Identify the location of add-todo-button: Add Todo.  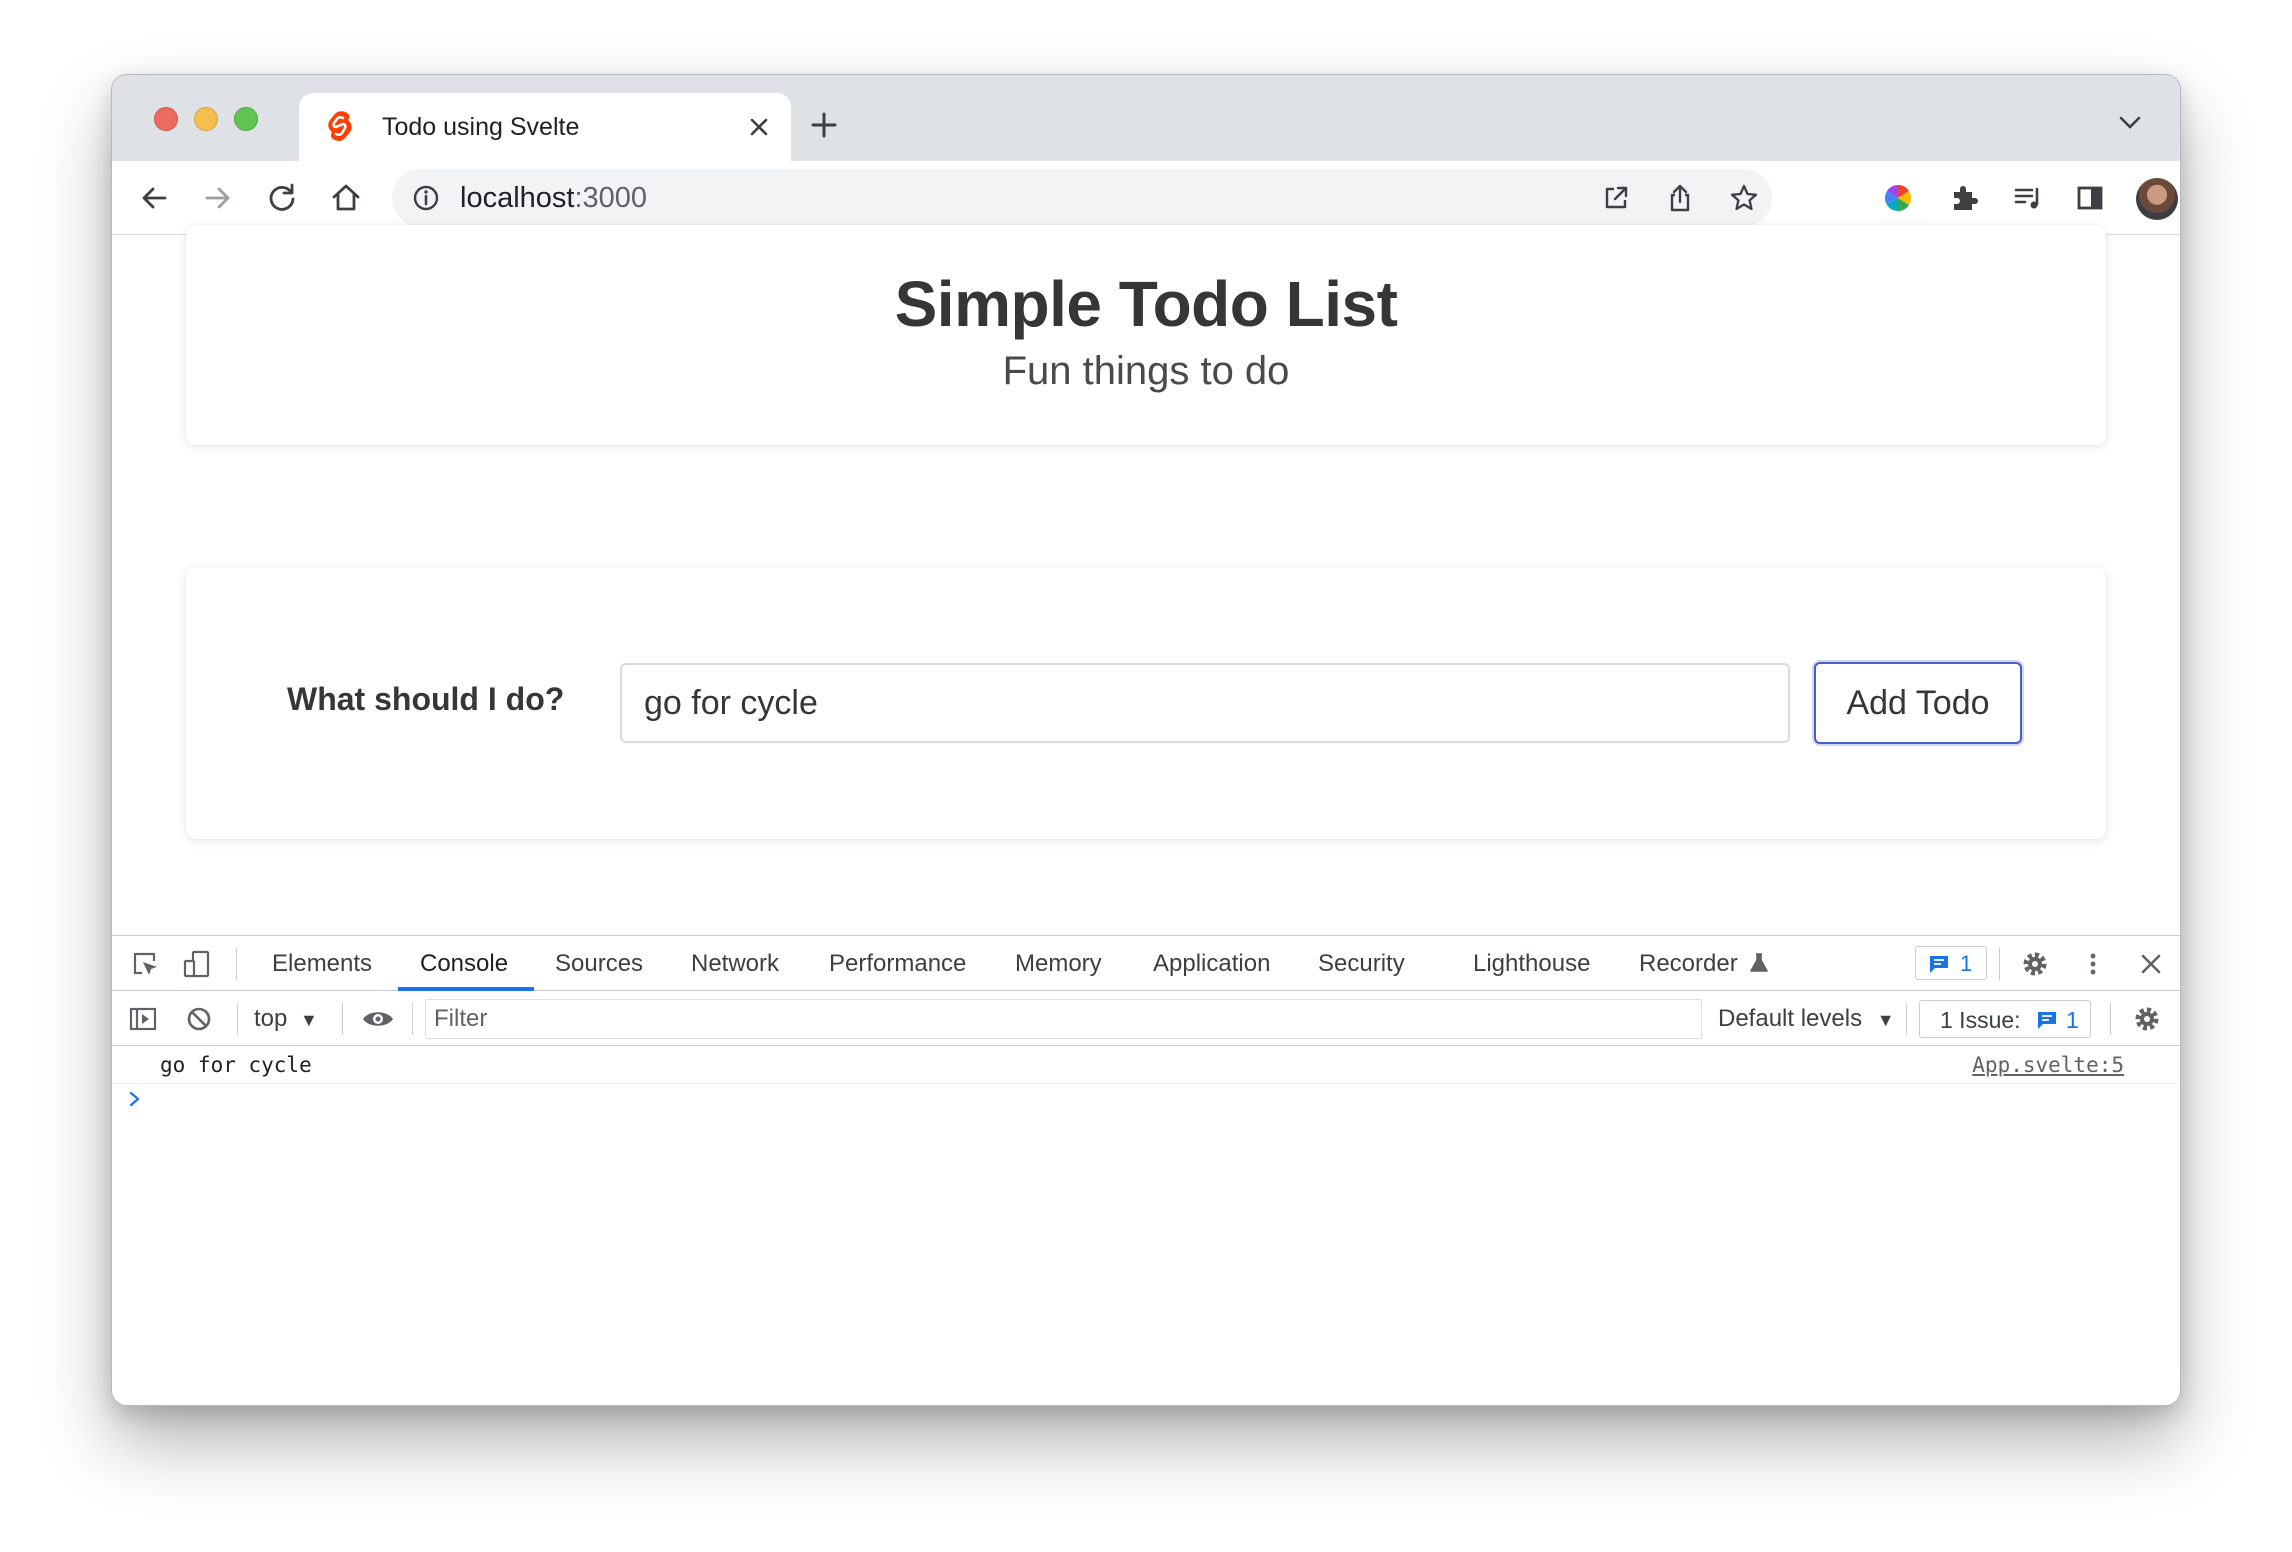
(1918, 703).